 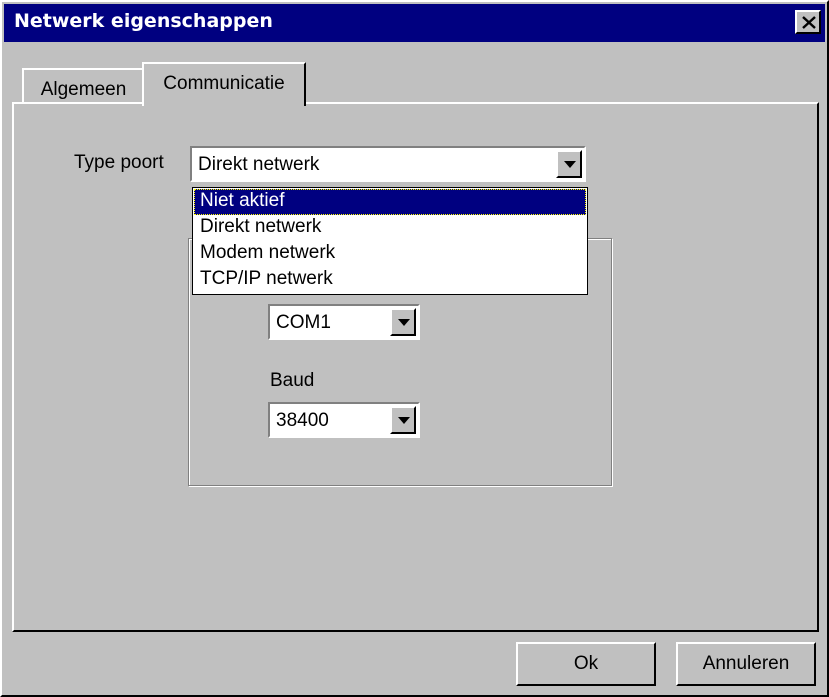 I want to click on close-button, so click(x=808, y=22).